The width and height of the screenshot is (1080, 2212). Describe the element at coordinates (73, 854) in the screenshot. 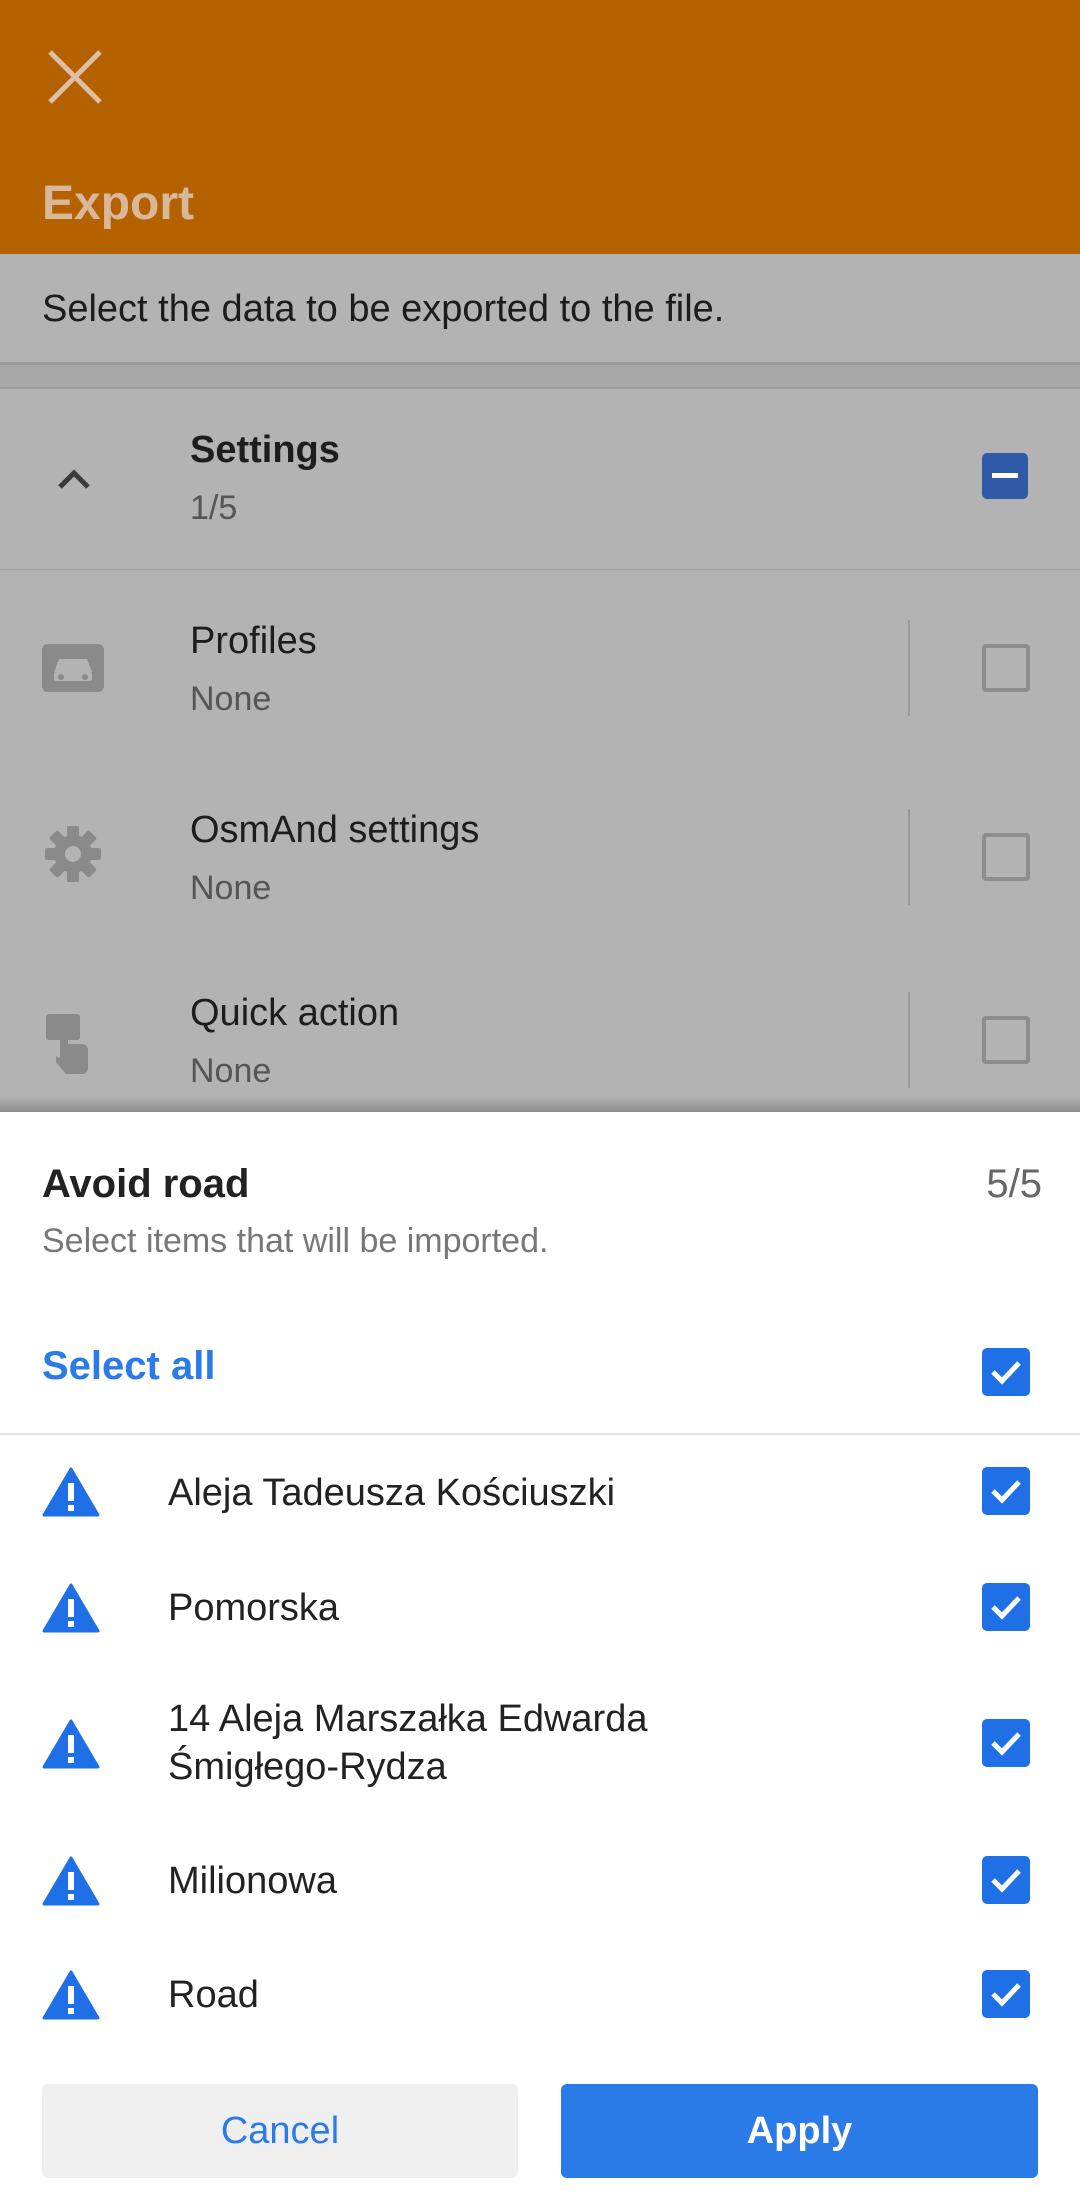

I see `gear-icon` at that location.